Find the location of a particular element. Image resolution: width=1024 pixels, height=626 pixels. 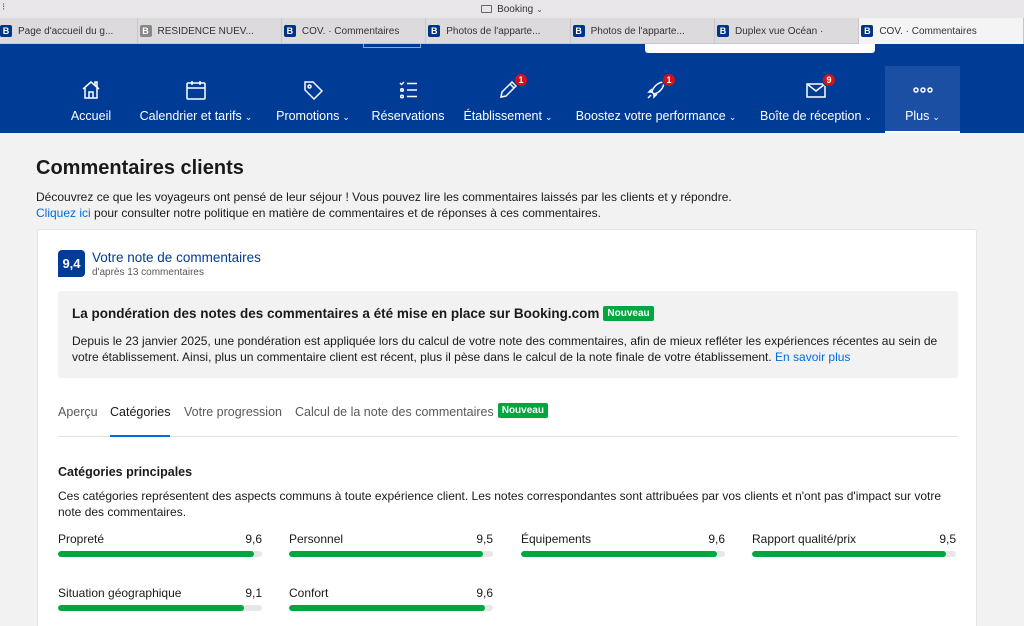

nav-item-plus: Plus ⌄ is located at coordinates (922, 99).